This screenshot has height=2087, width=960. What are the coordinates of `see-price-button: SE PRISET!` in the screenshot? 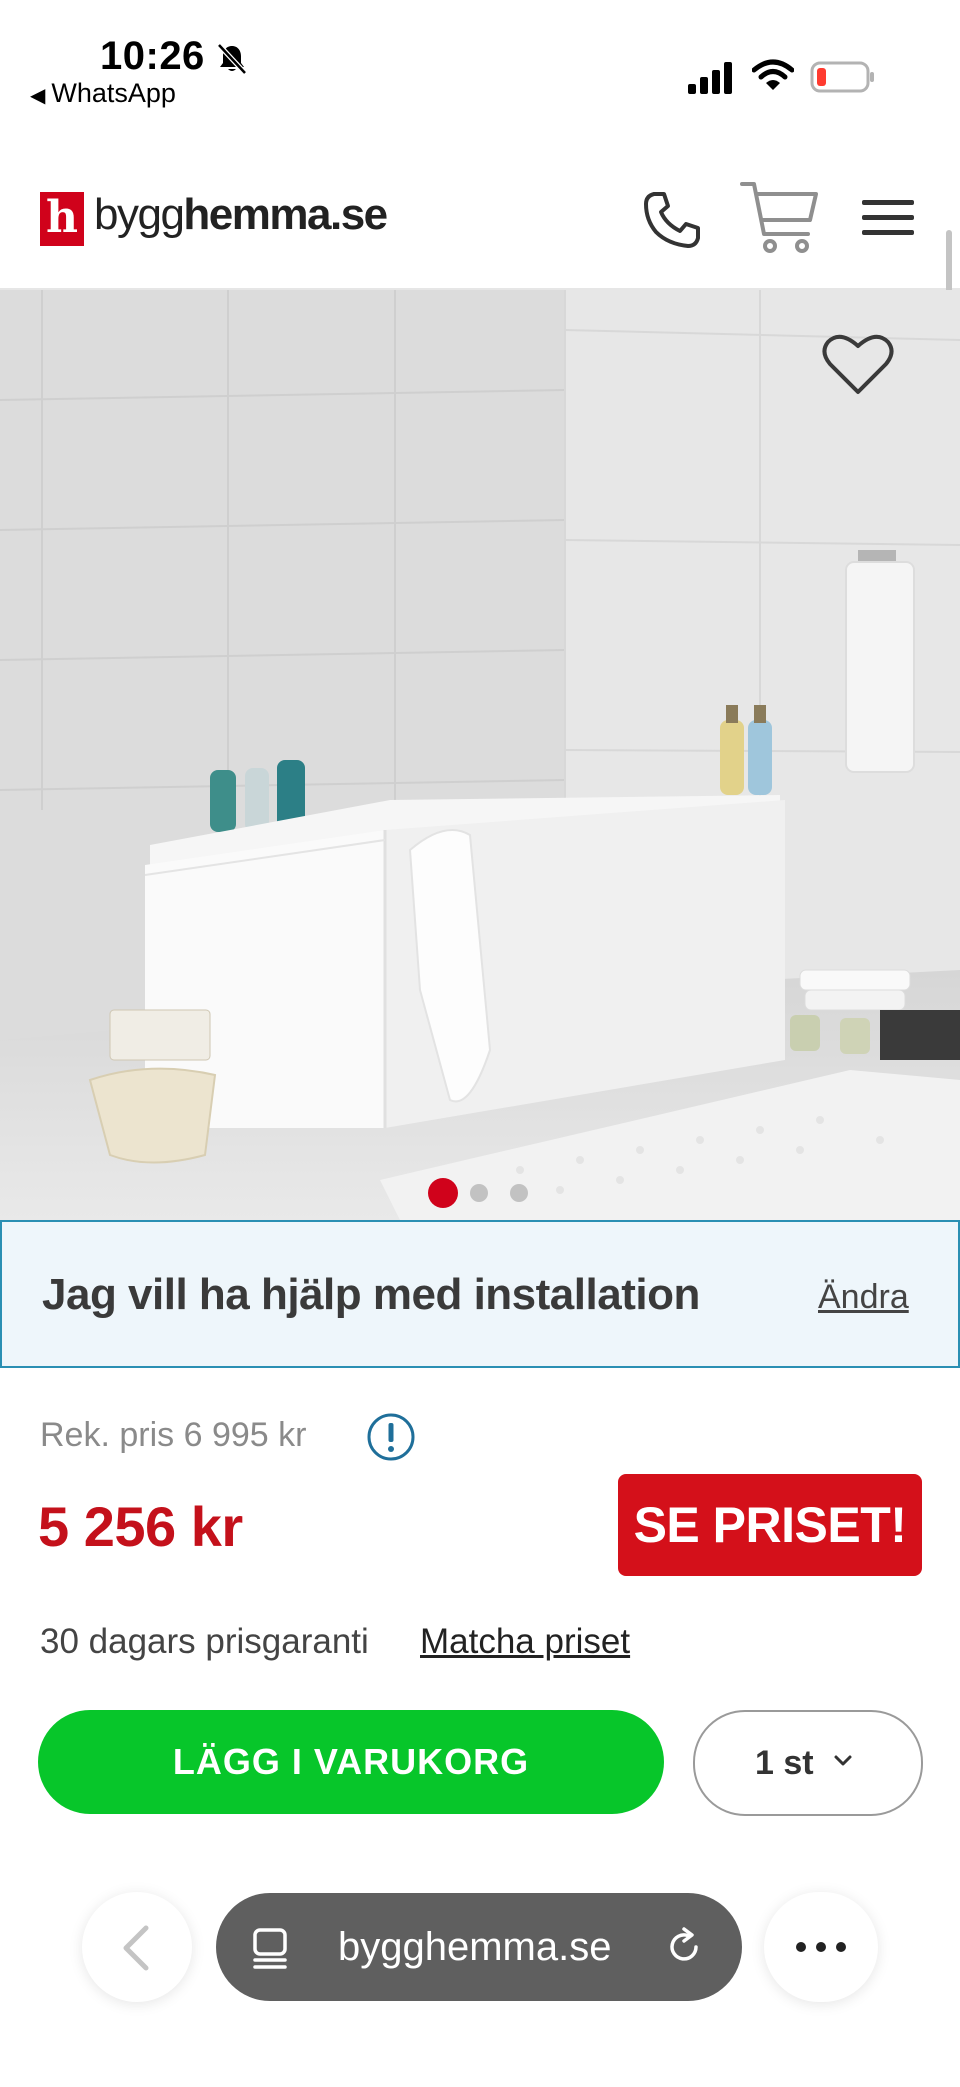 It's located at (770, 1525).